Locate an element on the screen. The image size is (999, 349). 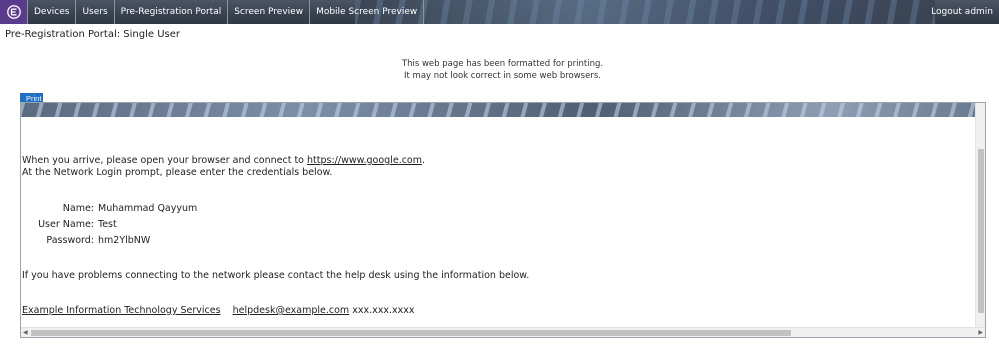
credential-name: Name: Muhammad Qayyum is located at coordinates (110, 208).